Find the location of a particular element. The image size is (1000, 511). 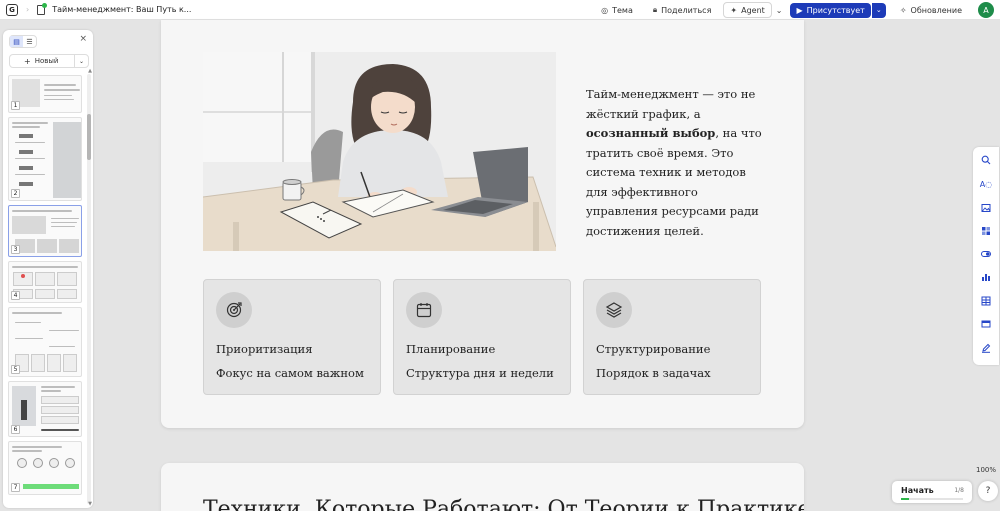

text-style-icon: A◌ is located at coordinates (986, 184).